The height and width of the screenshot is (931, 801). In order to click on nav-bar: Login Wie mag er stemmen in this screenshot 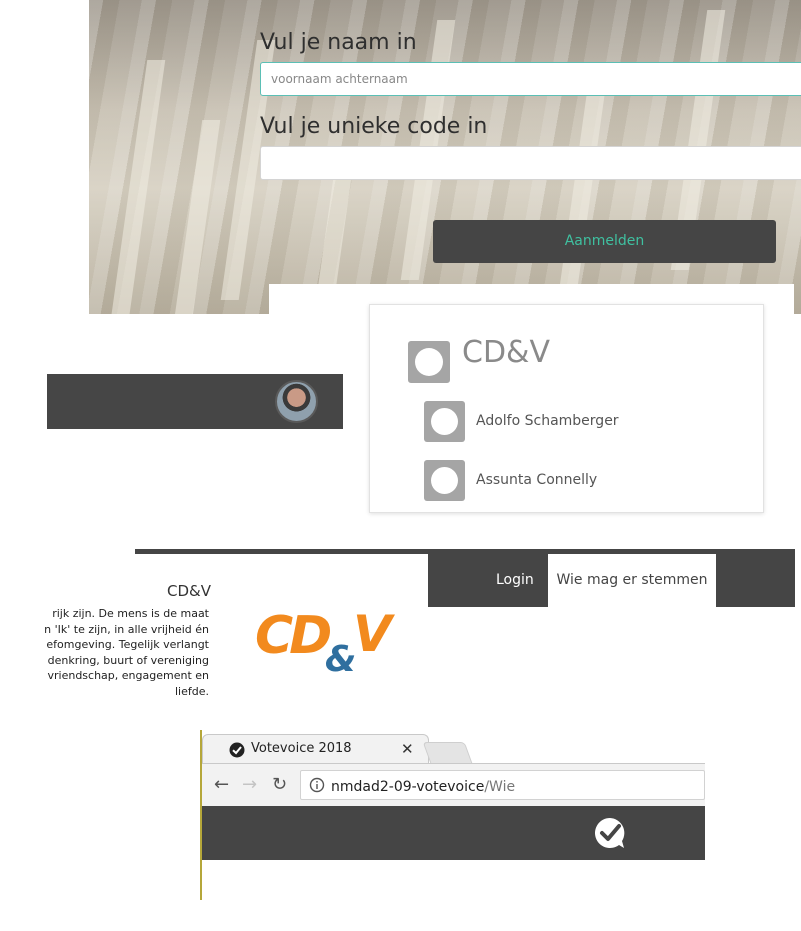, I will do `click(611, 580)`.